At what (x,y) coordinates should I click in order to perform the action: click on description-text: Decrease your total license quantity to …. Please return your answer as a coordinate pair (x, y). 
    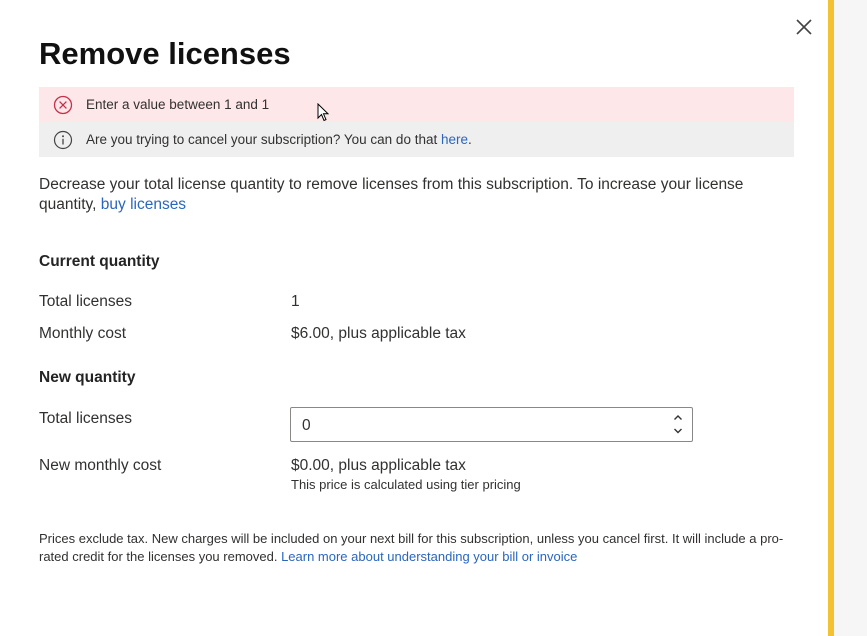
    Looking at the image, I should click on (391, 194).